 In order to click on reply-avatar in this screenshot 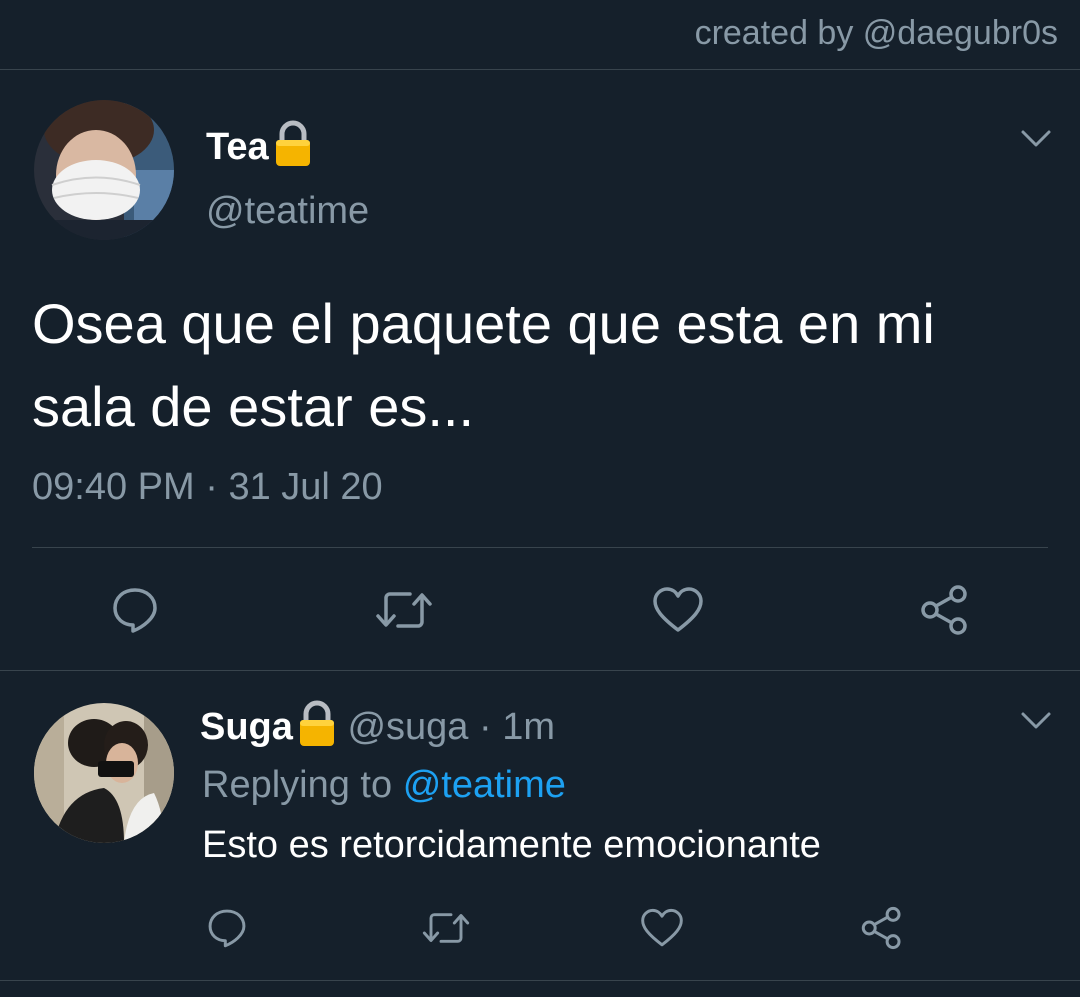, I will do `click(104, 773)`.